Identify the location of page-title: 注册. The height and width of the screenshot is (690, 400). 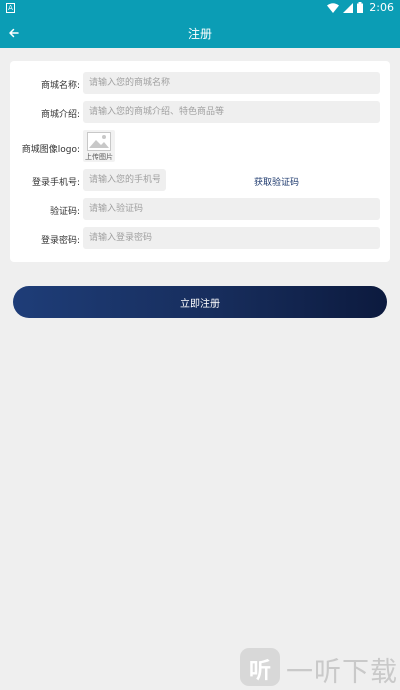
(199, 34).